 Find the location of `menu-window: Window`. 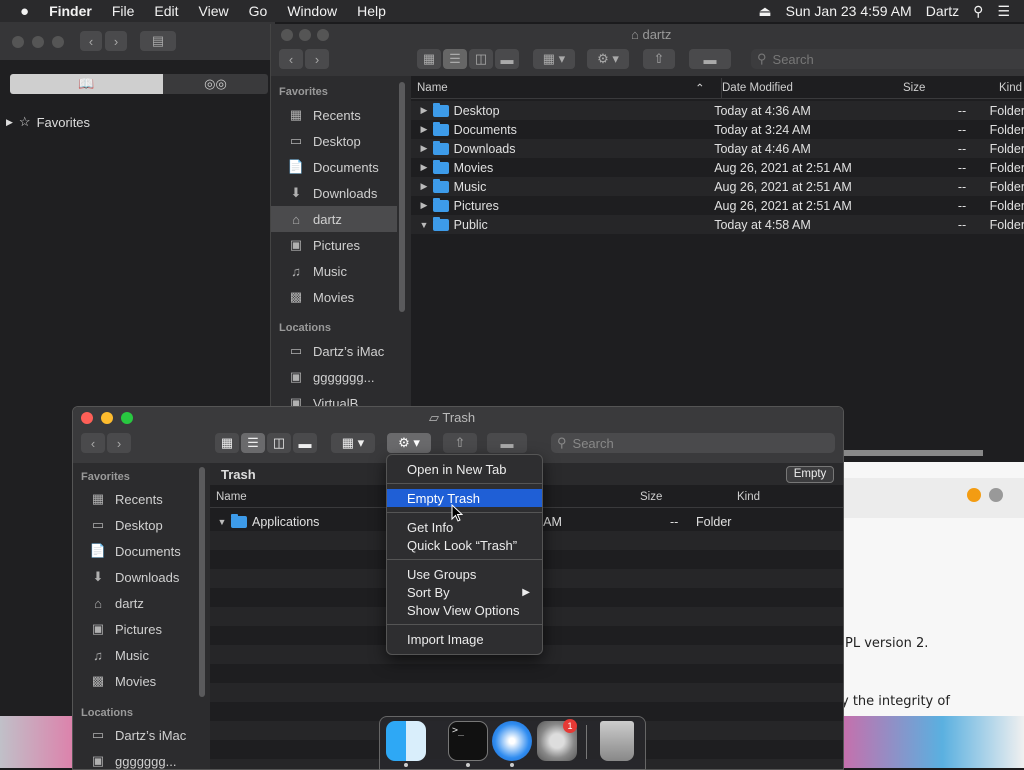

menu-window: Window is located at coordinates (312, 11).